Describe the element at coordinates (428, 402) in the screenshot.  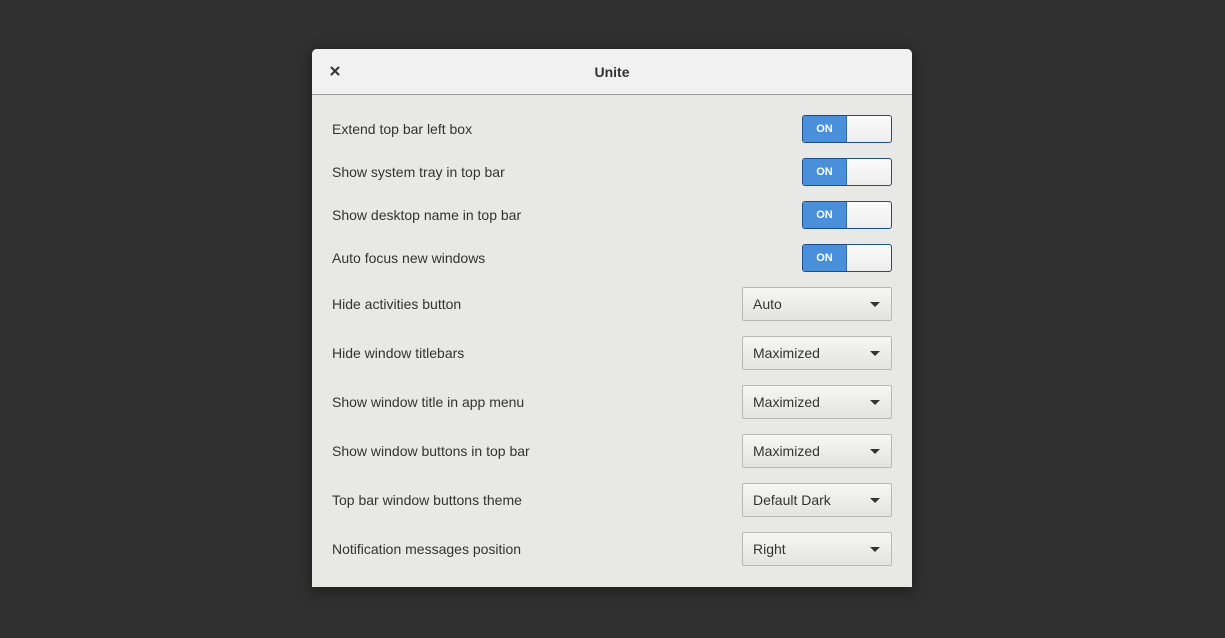
I see `setting-label: Show window title in app menu` at that location.